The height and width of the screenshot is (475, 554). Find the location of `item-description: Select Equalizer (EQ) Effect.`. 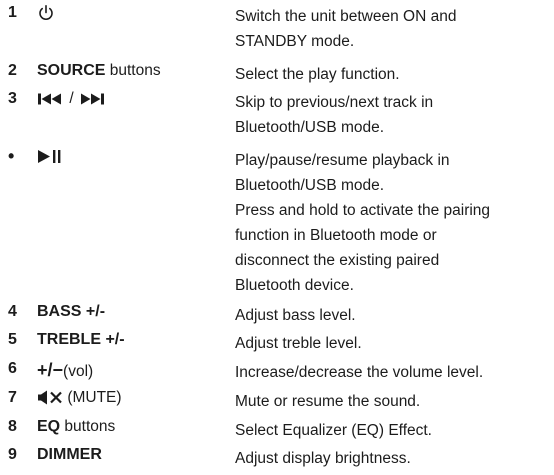

item-description: Select Equalizer (EQ) Effect. is located at coordinates (394, 430).